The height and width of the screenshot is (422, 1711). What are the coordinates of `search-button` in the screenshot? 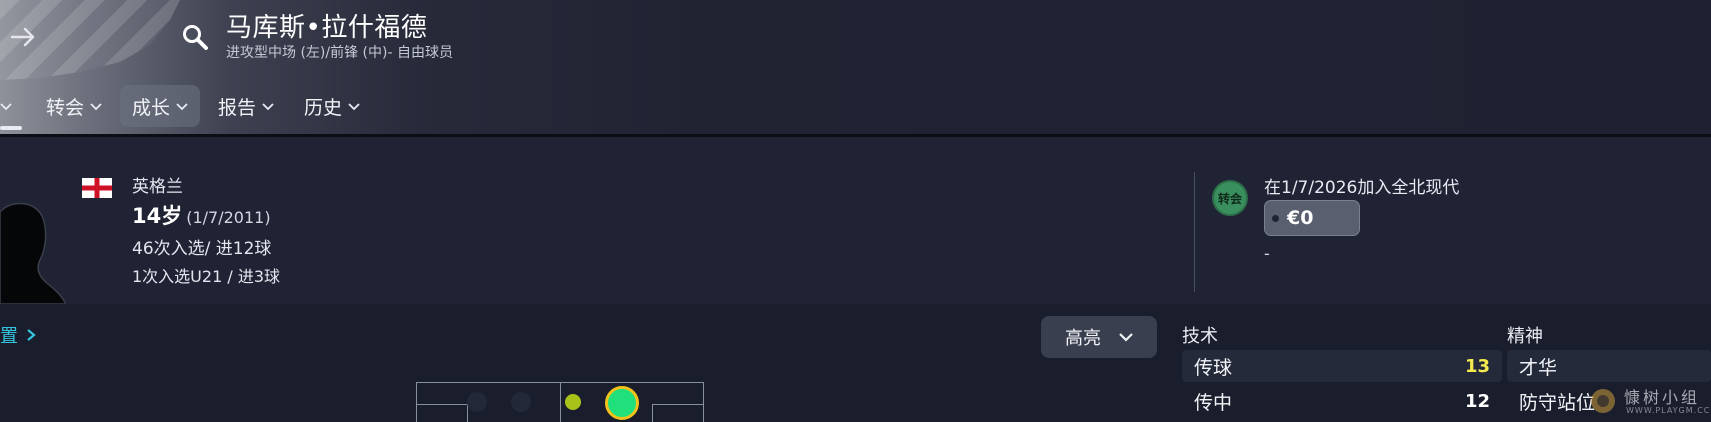 It's located at (195, 37).